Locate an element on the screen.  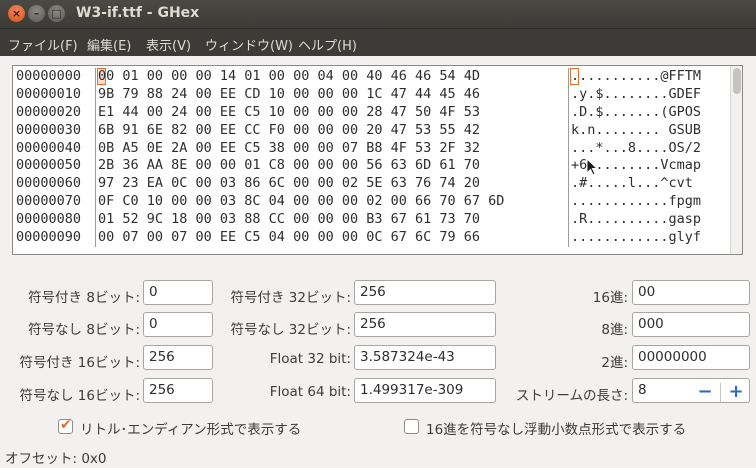
decrease-button: − is located at coordinates (705, 392).